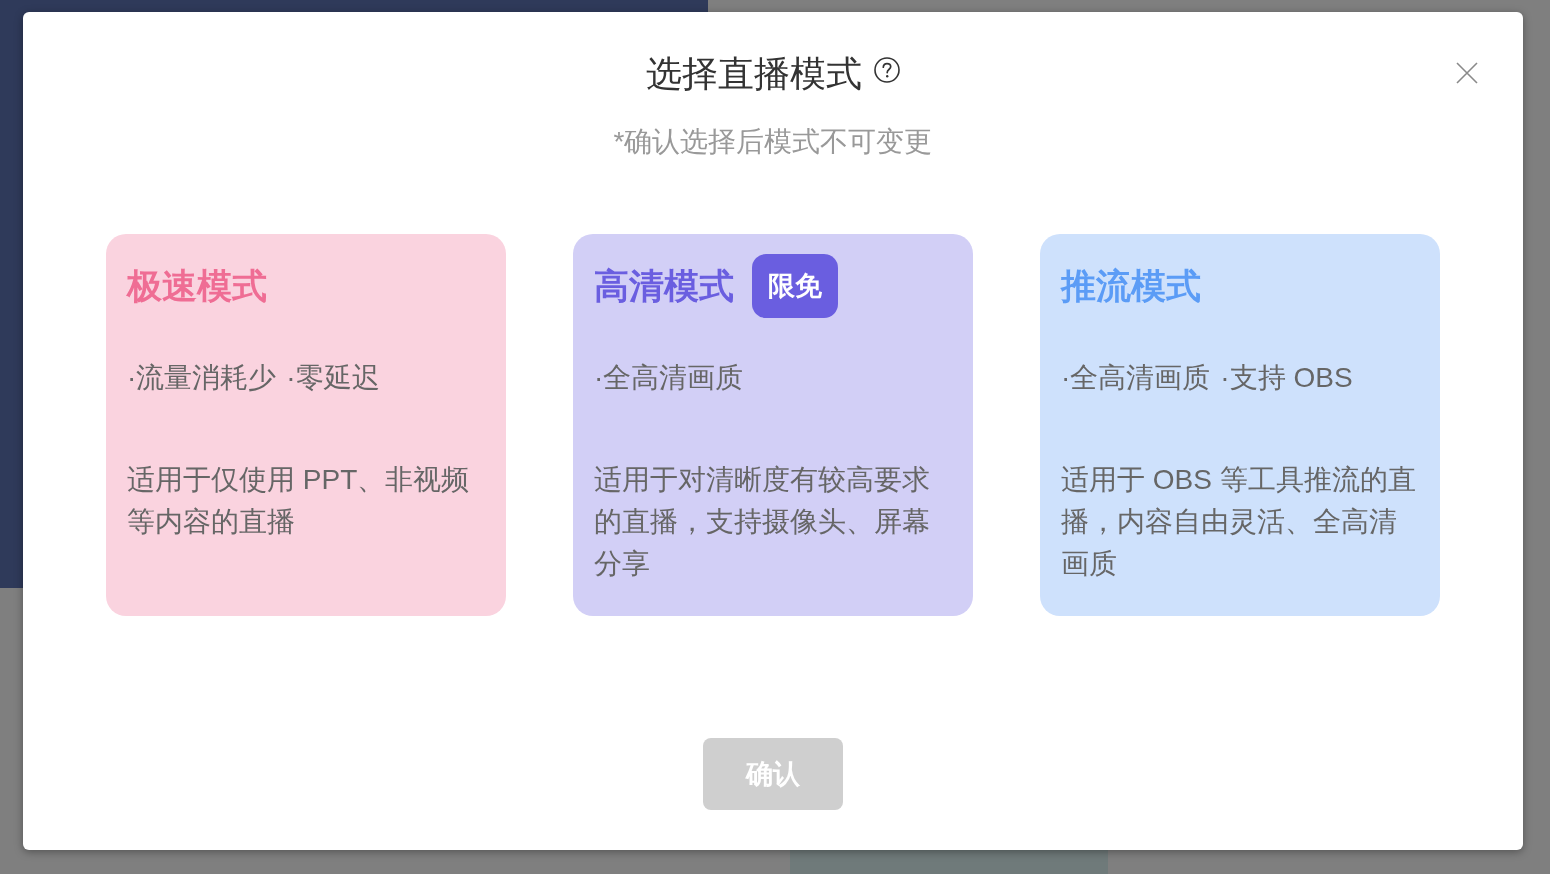  Describe the element at coordinates (306, 425) in the screenshot. I see `mode-card: 极速模式 ·流量消耗少 ·零延迟 适用于仅使用 PPT、非视频等内容的直播` at that location.